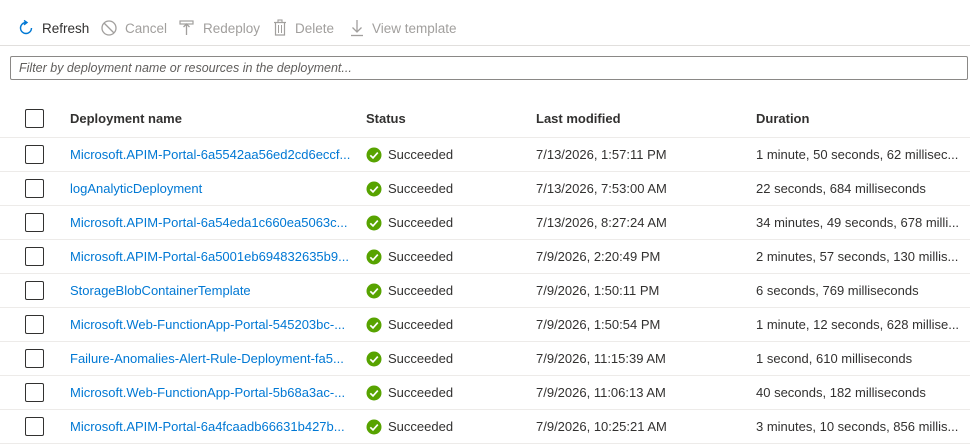  I want to click on column-header-duration: Duration, so click(863, 118).